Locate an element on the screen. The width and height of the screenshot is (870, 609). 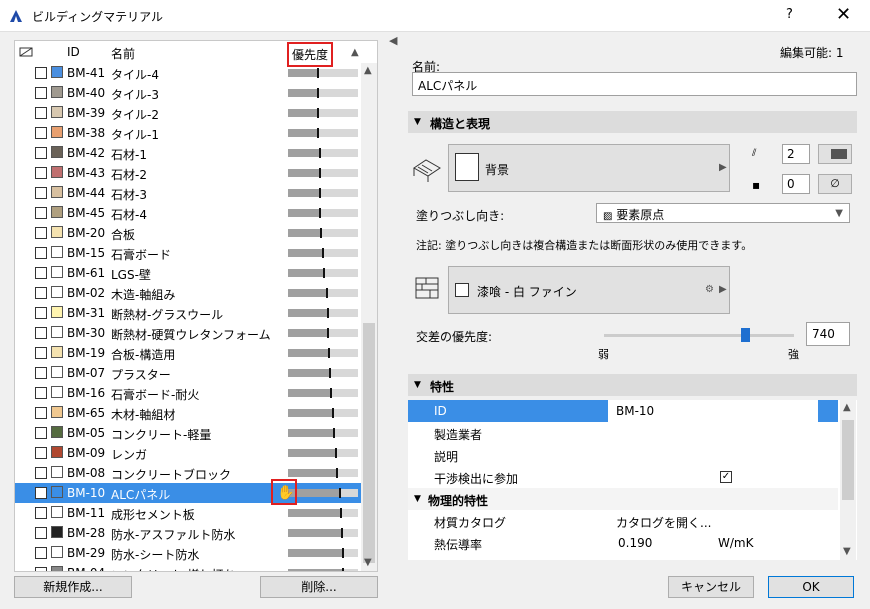
drag-hand-icon: ✋ is located at coordinates (284, 492).